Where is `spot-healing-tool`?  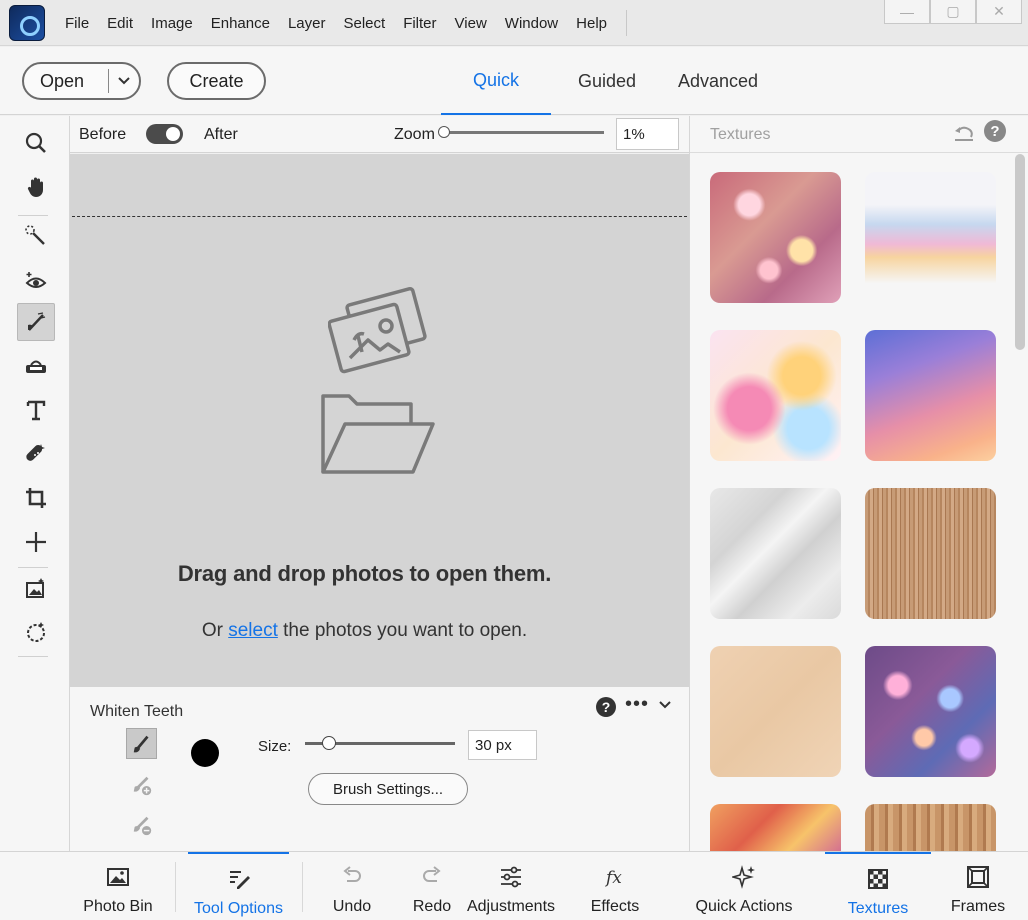
spot-healing-tool is located at coordinates (36, 454).